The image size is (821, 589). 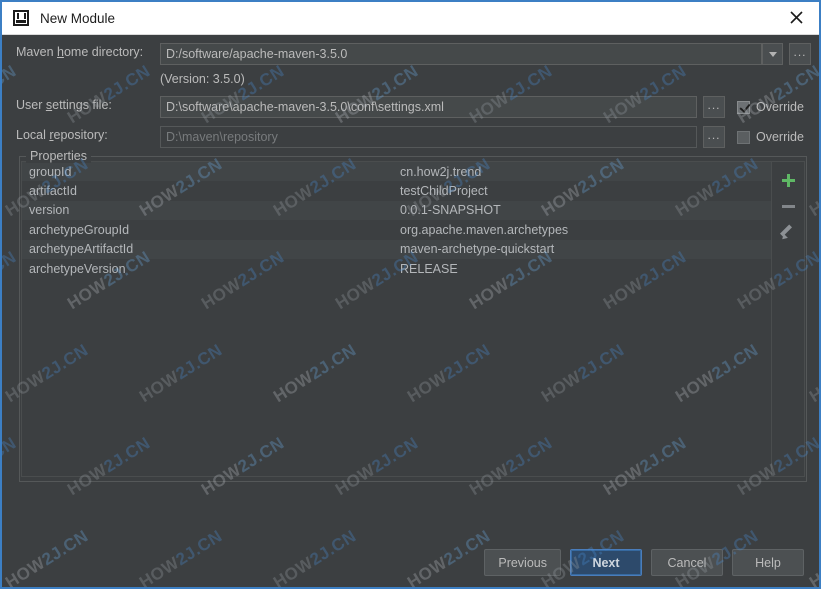 What do you see at coordinates (780, 137) in the screenshot?
I see `local-repository-override-label: Override` at bounding box center [780, 137].